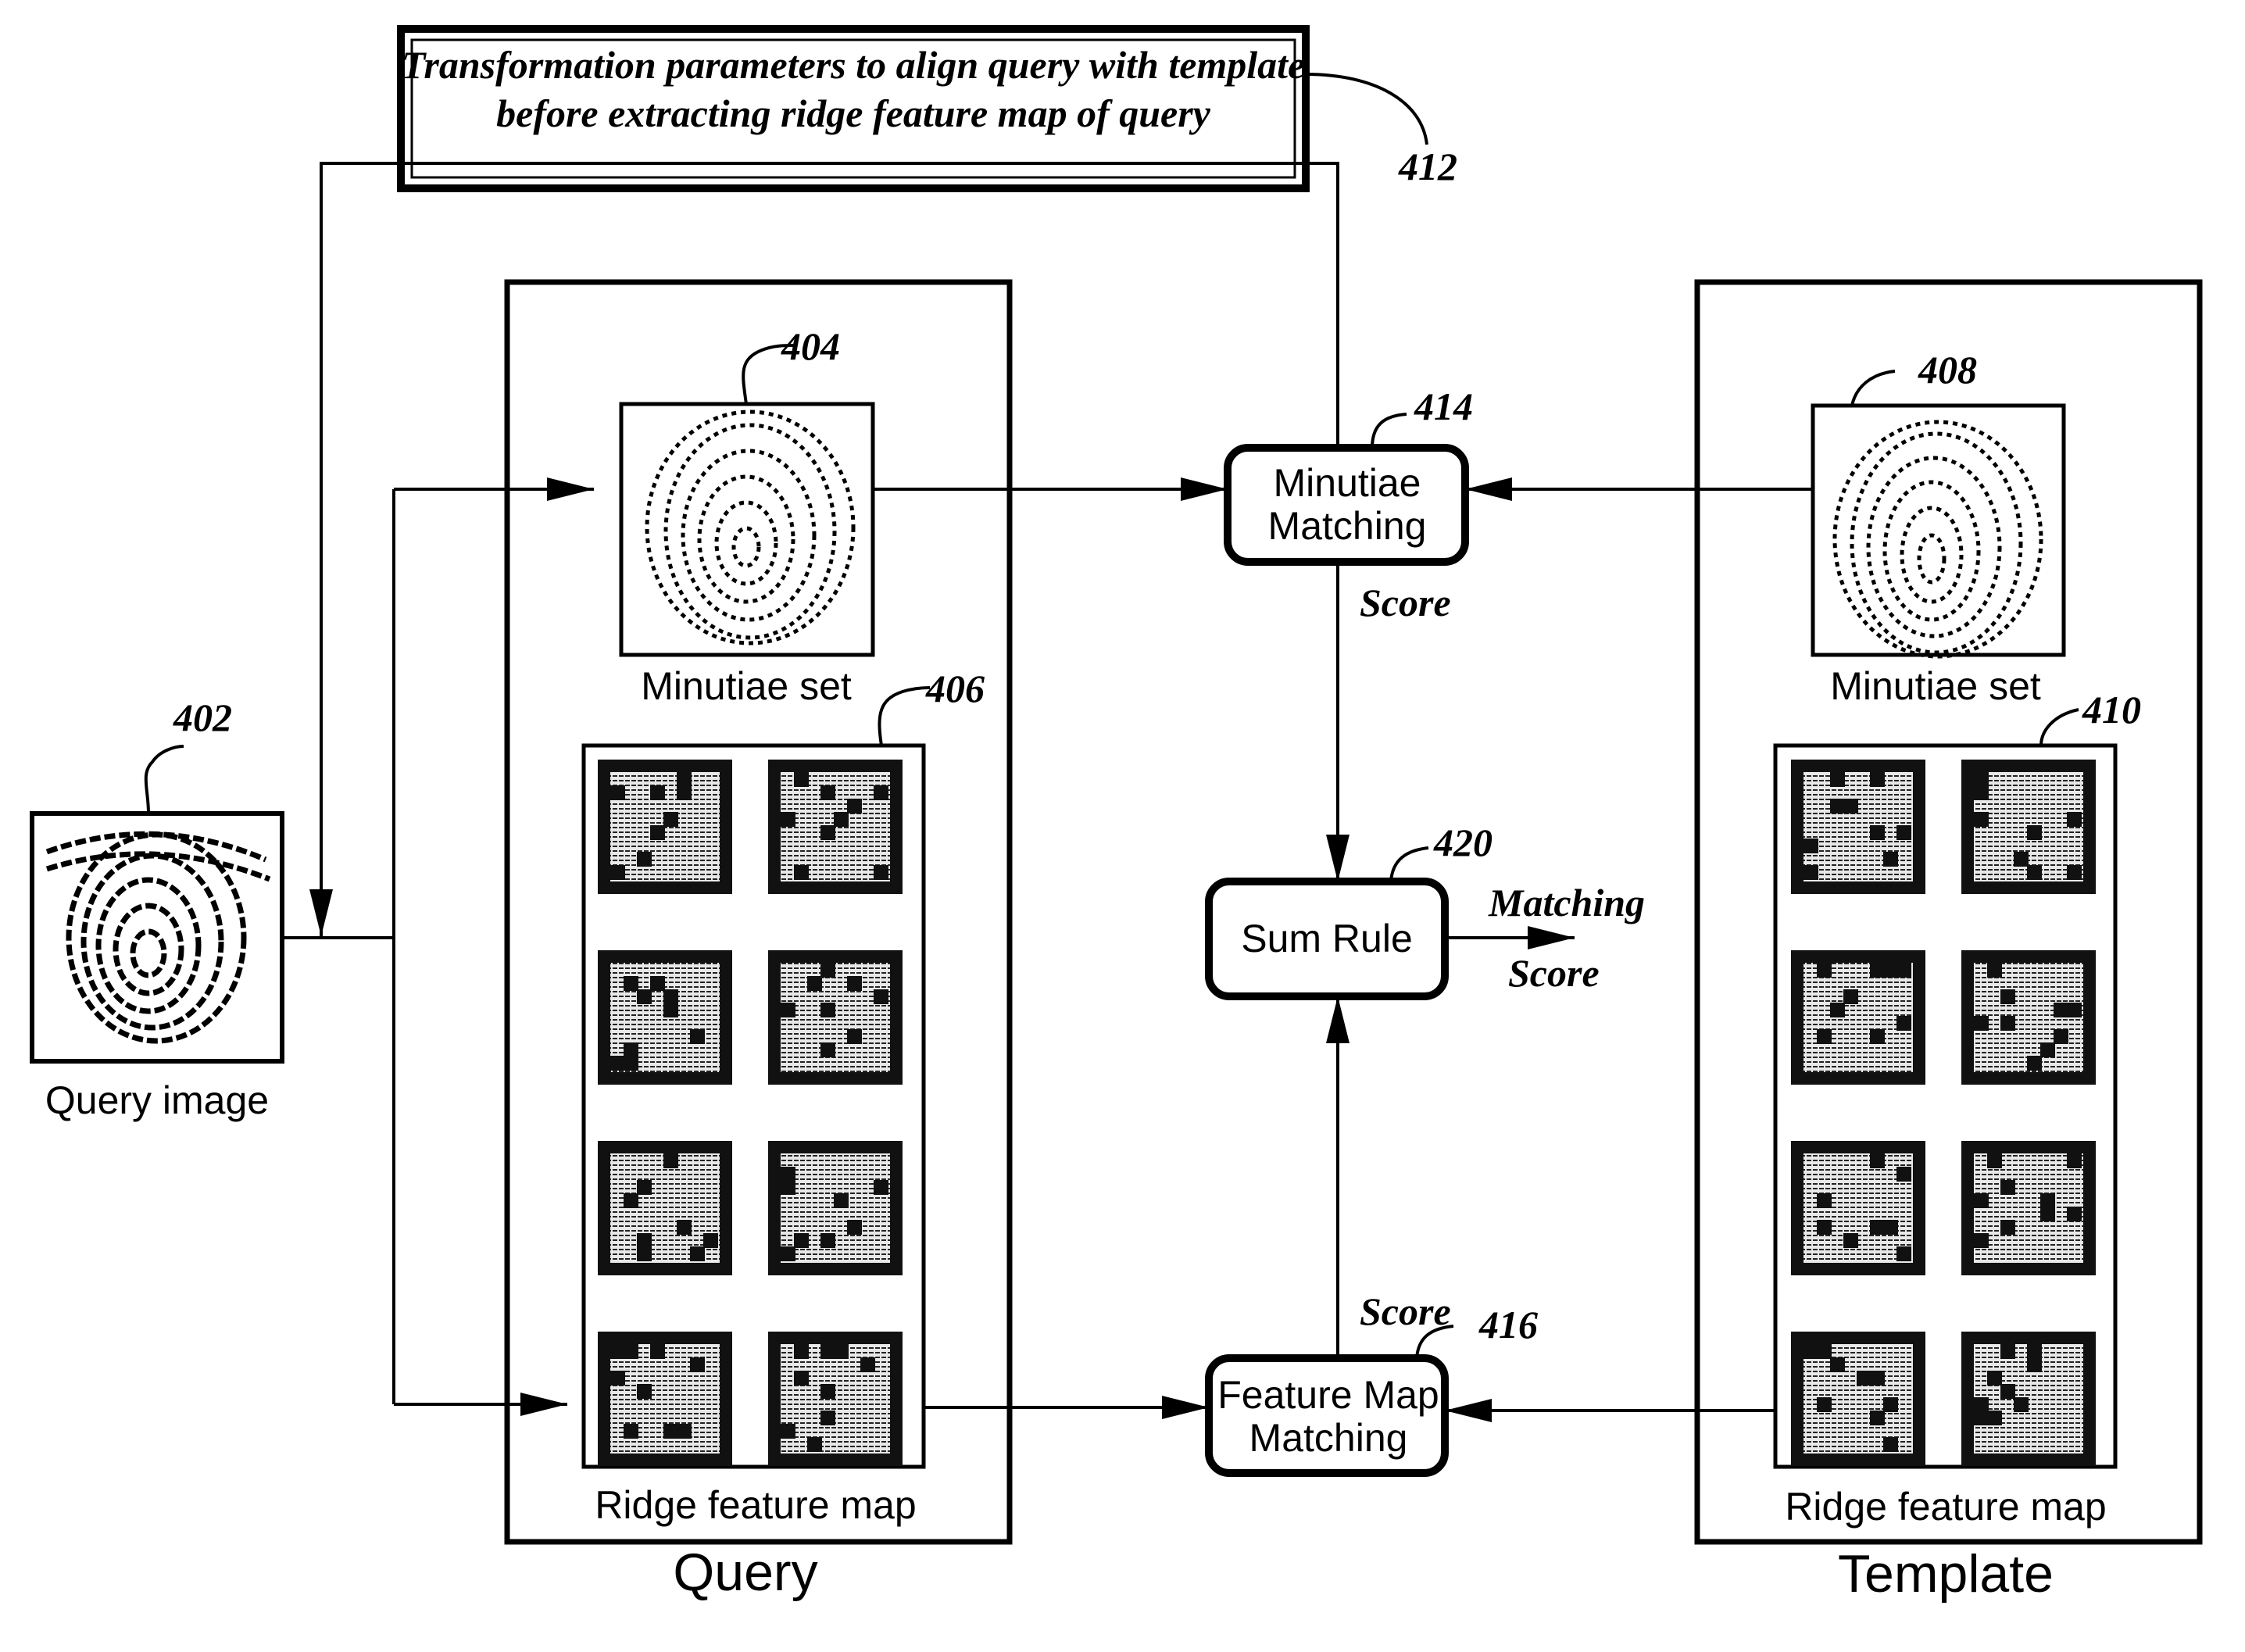  What do you see at coordinates (1946, 1574) in the screenshot?
I see `template-panel-title: Template` at bounding box center [1946, 1574].